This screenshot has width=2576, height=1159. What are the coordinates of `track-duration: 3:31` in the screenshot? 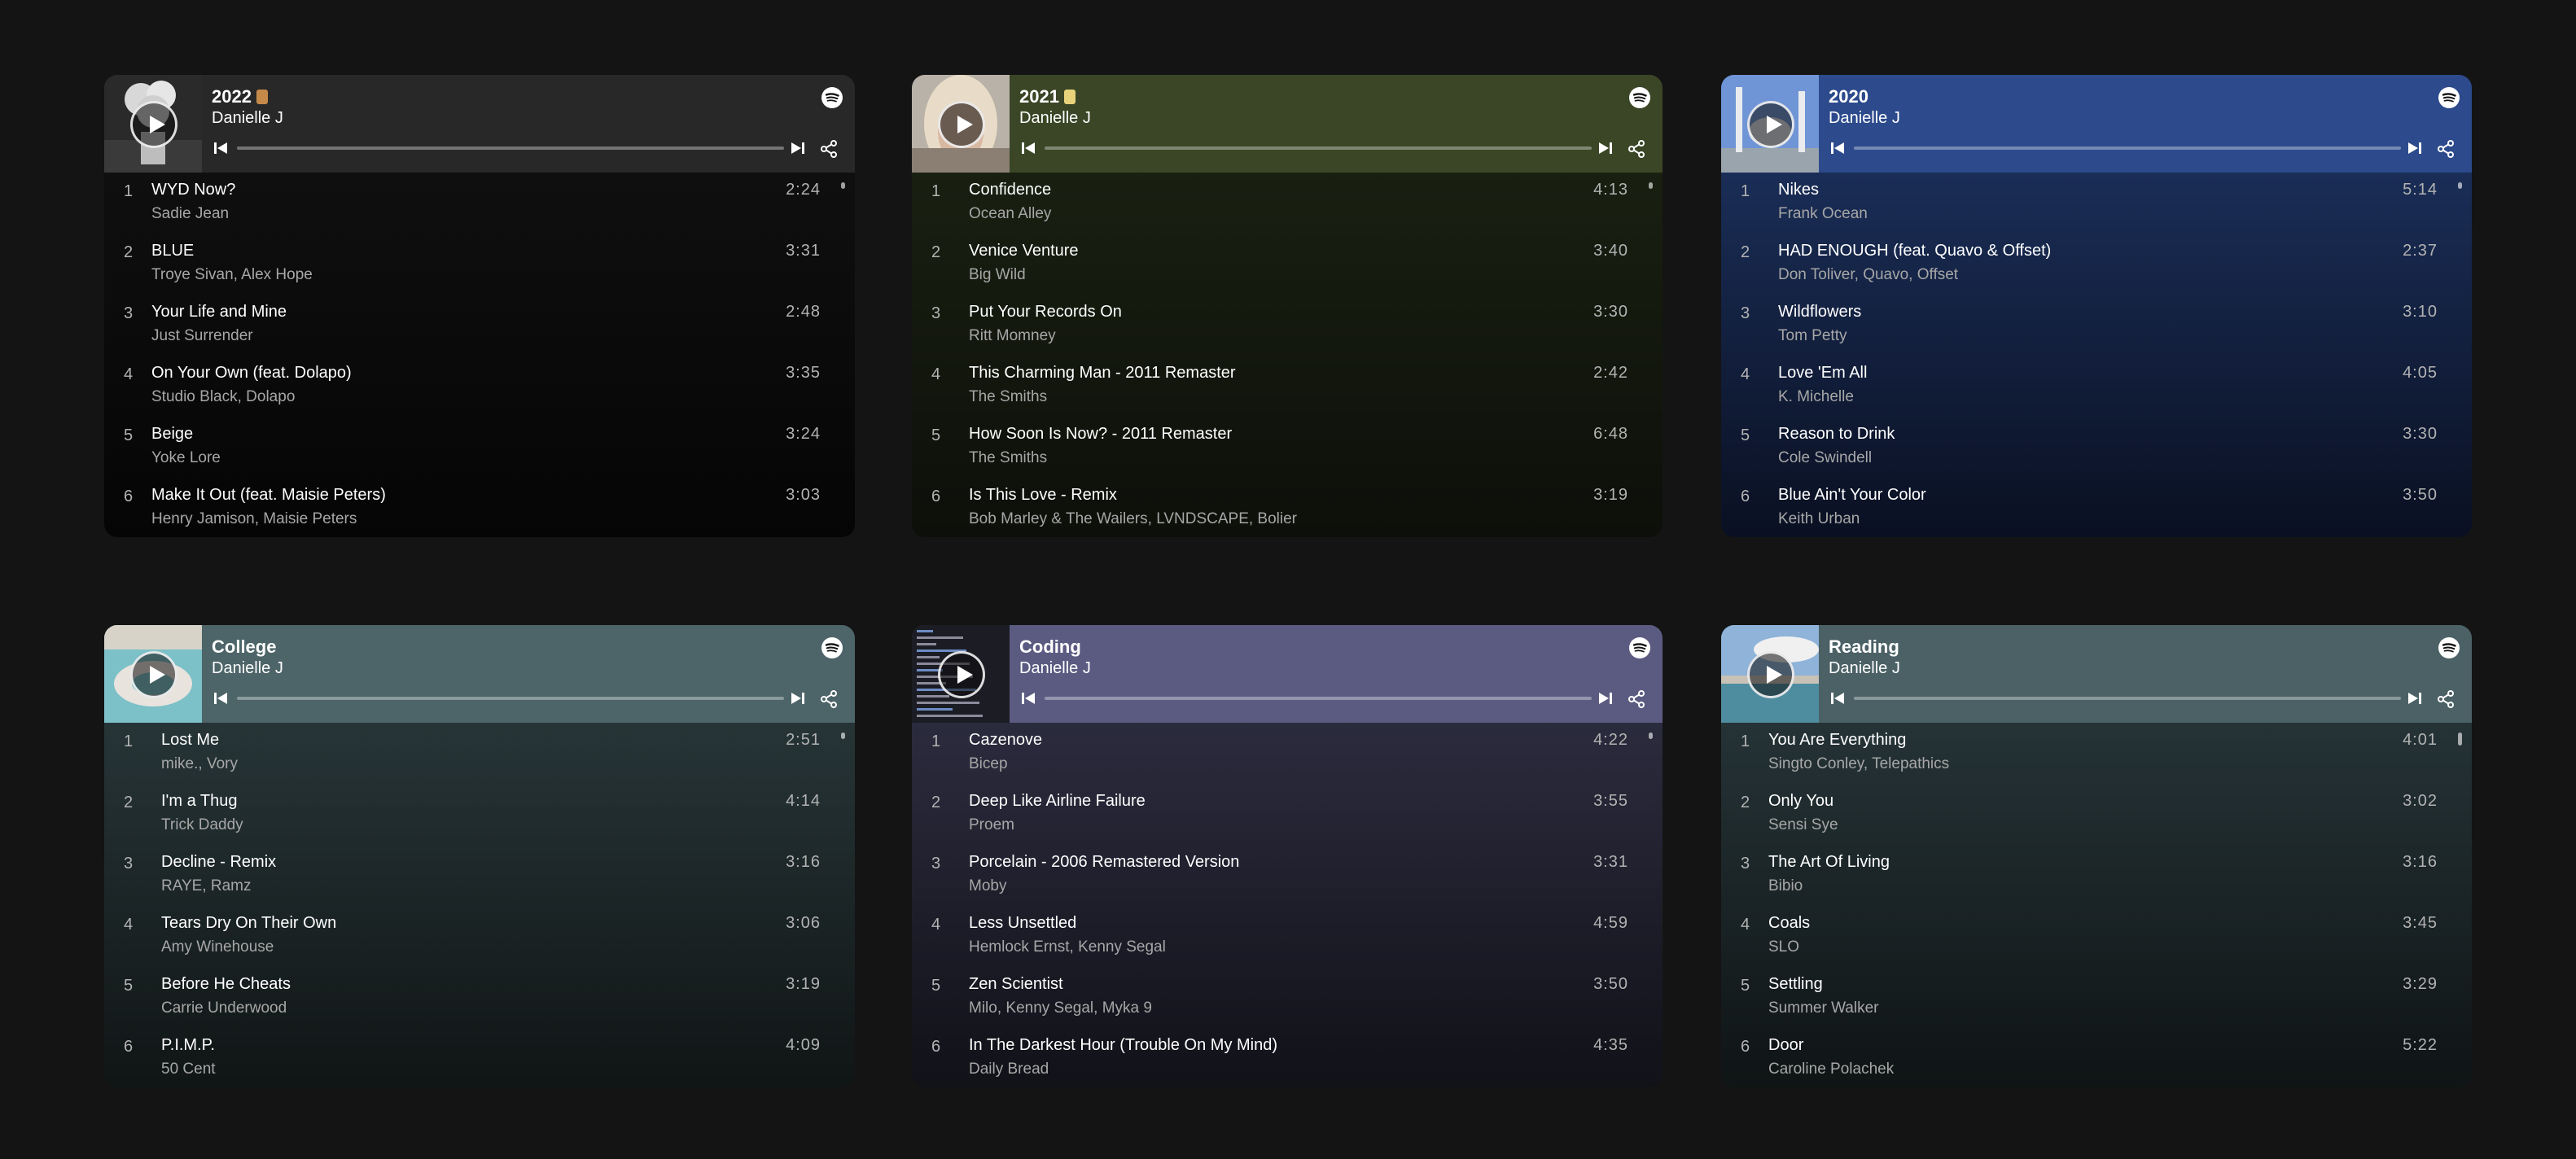 It's located at (803, 251).